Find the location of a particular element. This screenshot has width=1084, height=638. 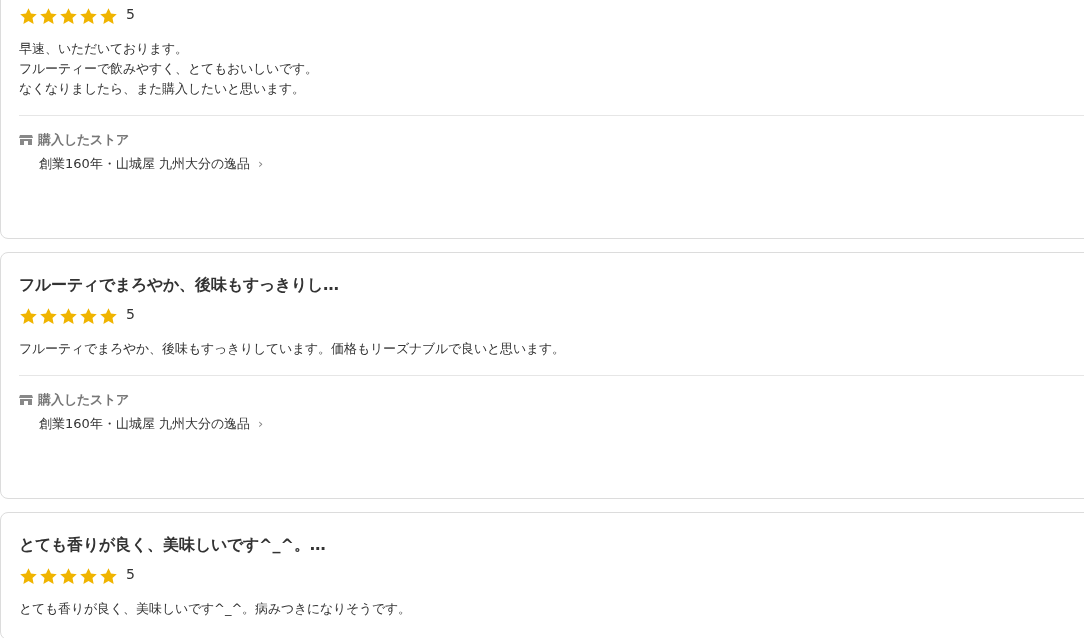

review-text: 早速、いただいております。 フルーティーで飲みやすく、とてもおいしいです。 なくなりましたら、また購入したいと思います。 is located at coordinates (169, 69).